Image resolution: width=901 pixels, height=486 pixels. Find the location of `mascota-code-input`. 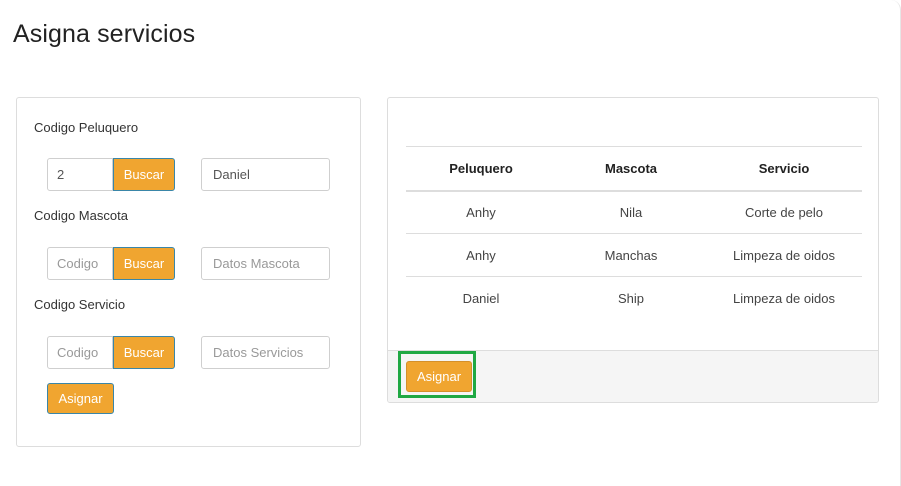

mascota-code-input is located at coordinates (80, 263).